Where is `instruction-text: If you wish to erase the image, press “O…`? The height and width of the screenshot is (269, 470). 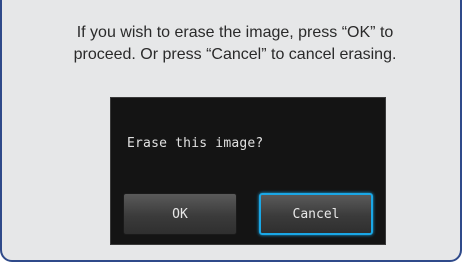 instruction-text: If you wish to erase the image, press “O… is located at coordinates (235, 44).